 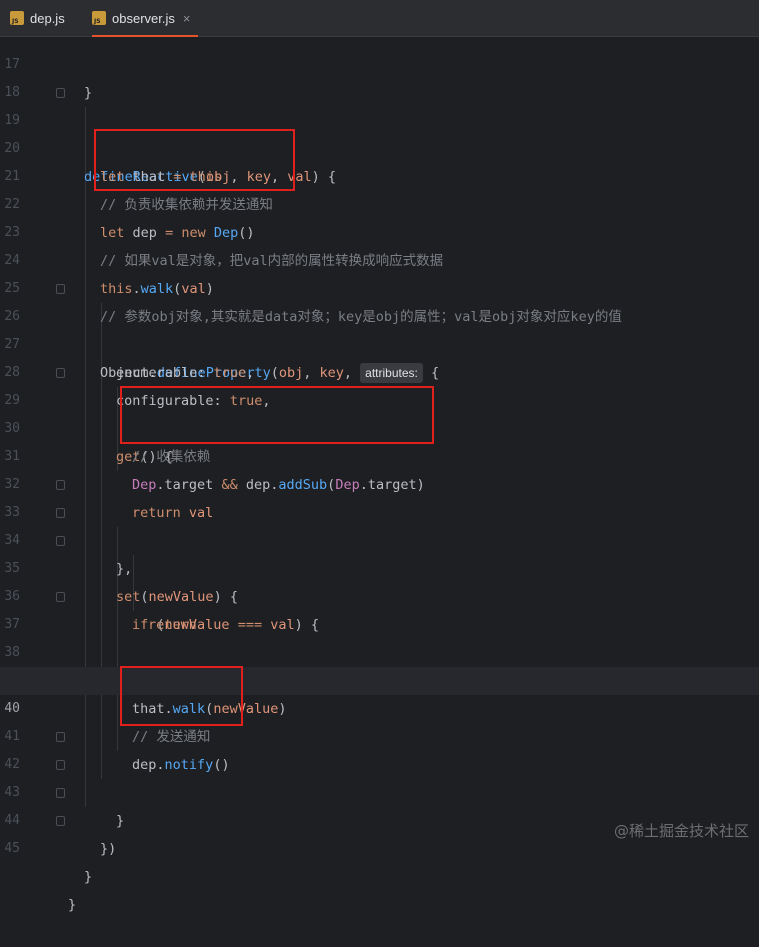 I want to click on line-number: 45, so click(x=12, y=848).